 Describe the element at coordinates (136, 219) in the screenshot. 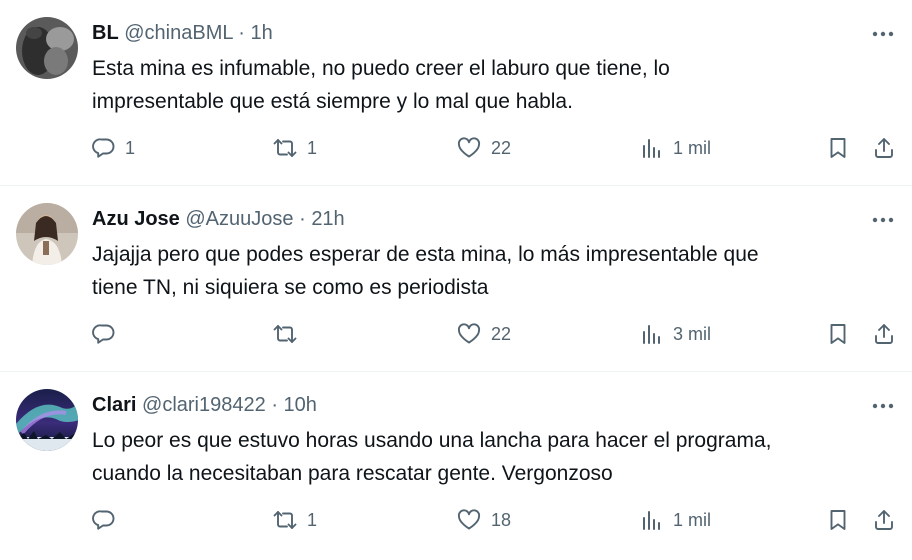

I see `display-name: Azu Jose` at that location.